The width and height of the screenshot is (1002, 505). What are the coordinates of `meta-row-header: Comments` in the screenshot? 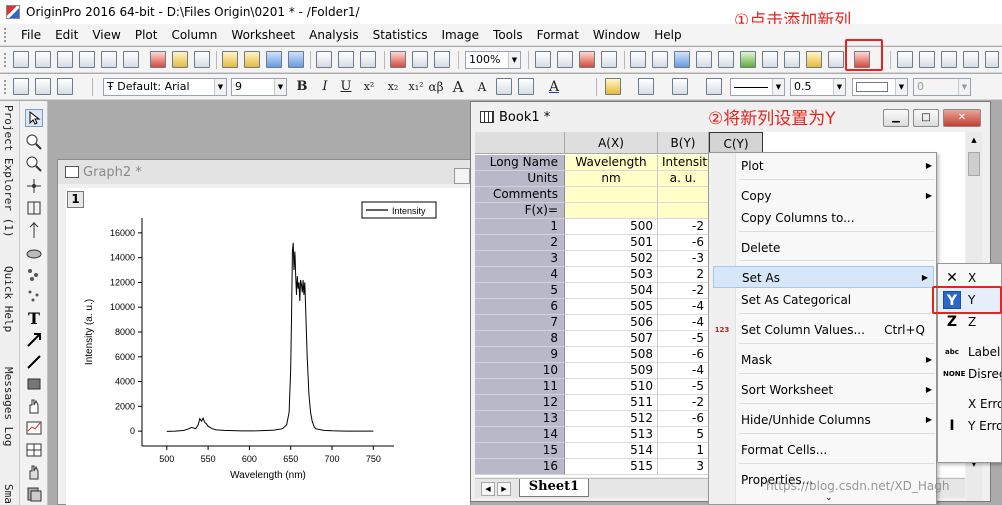 It's located at (520, 195).